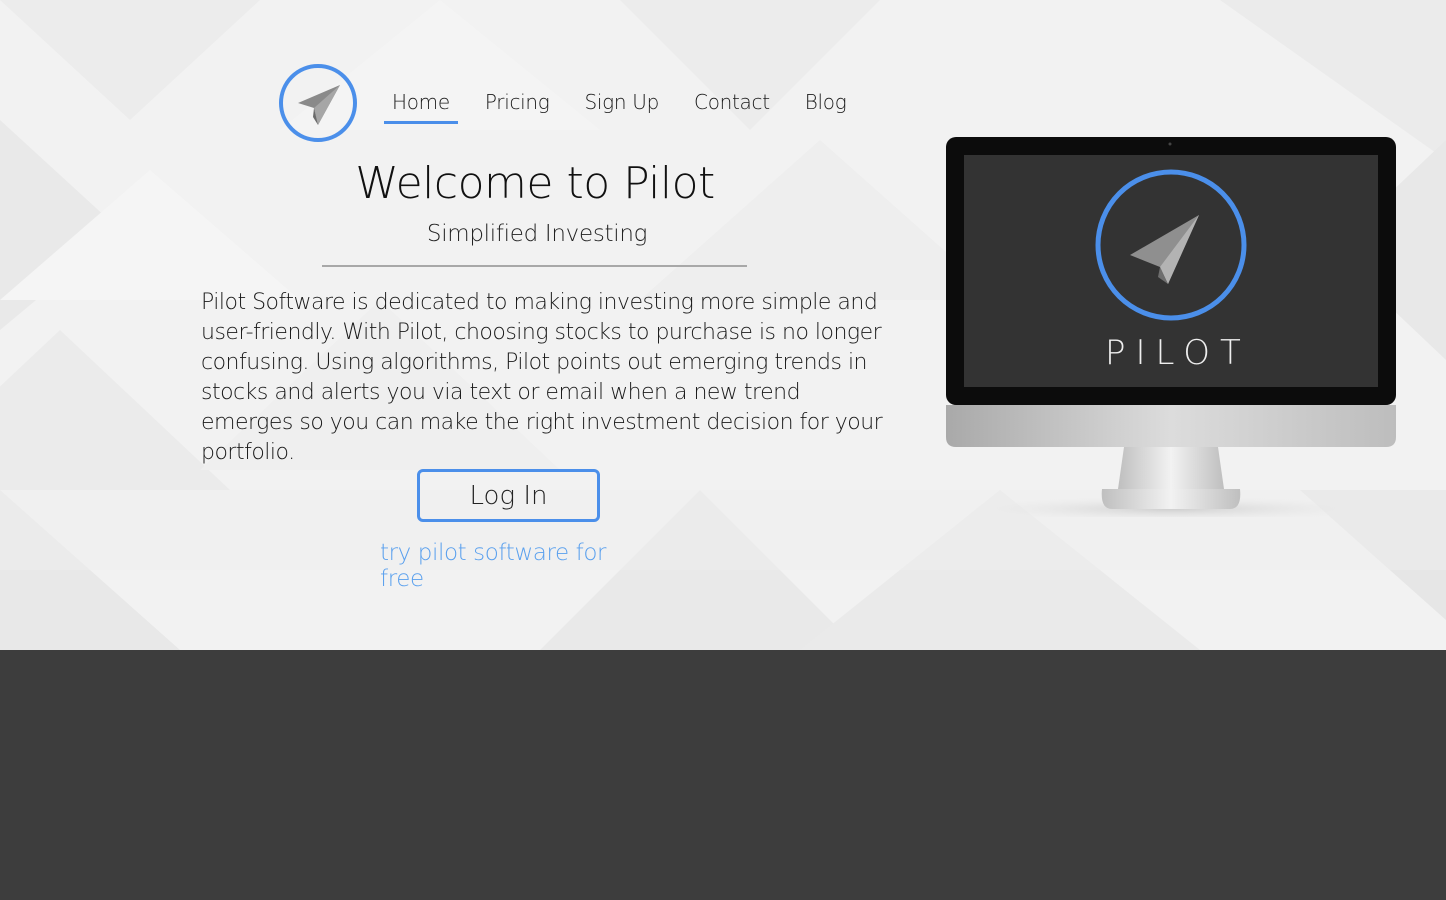 The height and width of the screenshot is (900, 1446). Describe the element at coordinates (535, 183) in the screenshot. I see `page-title: Welcome to Pilot` at that location.